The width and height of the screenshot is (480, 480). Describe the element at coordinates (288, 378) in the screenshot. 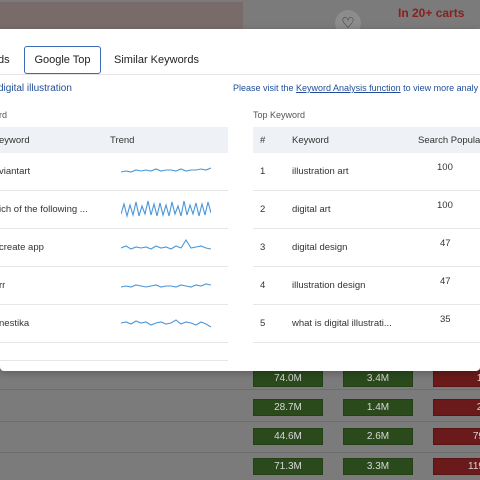

I see `metric-pill: 74.0M` at that location.